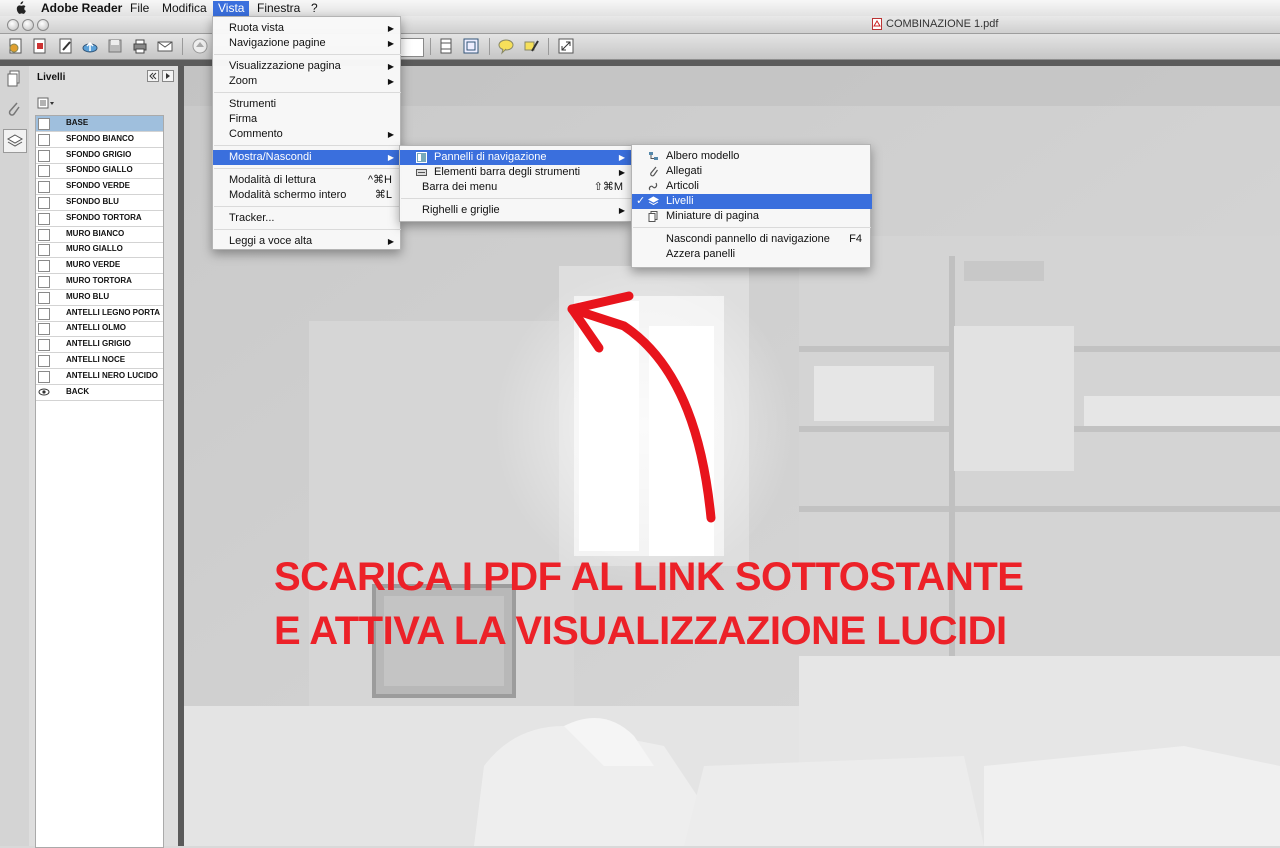 The height and width of the screenshot is (848, 1280). I want to click on layer-row: SFONDO GIALLO, so click(99, 171).